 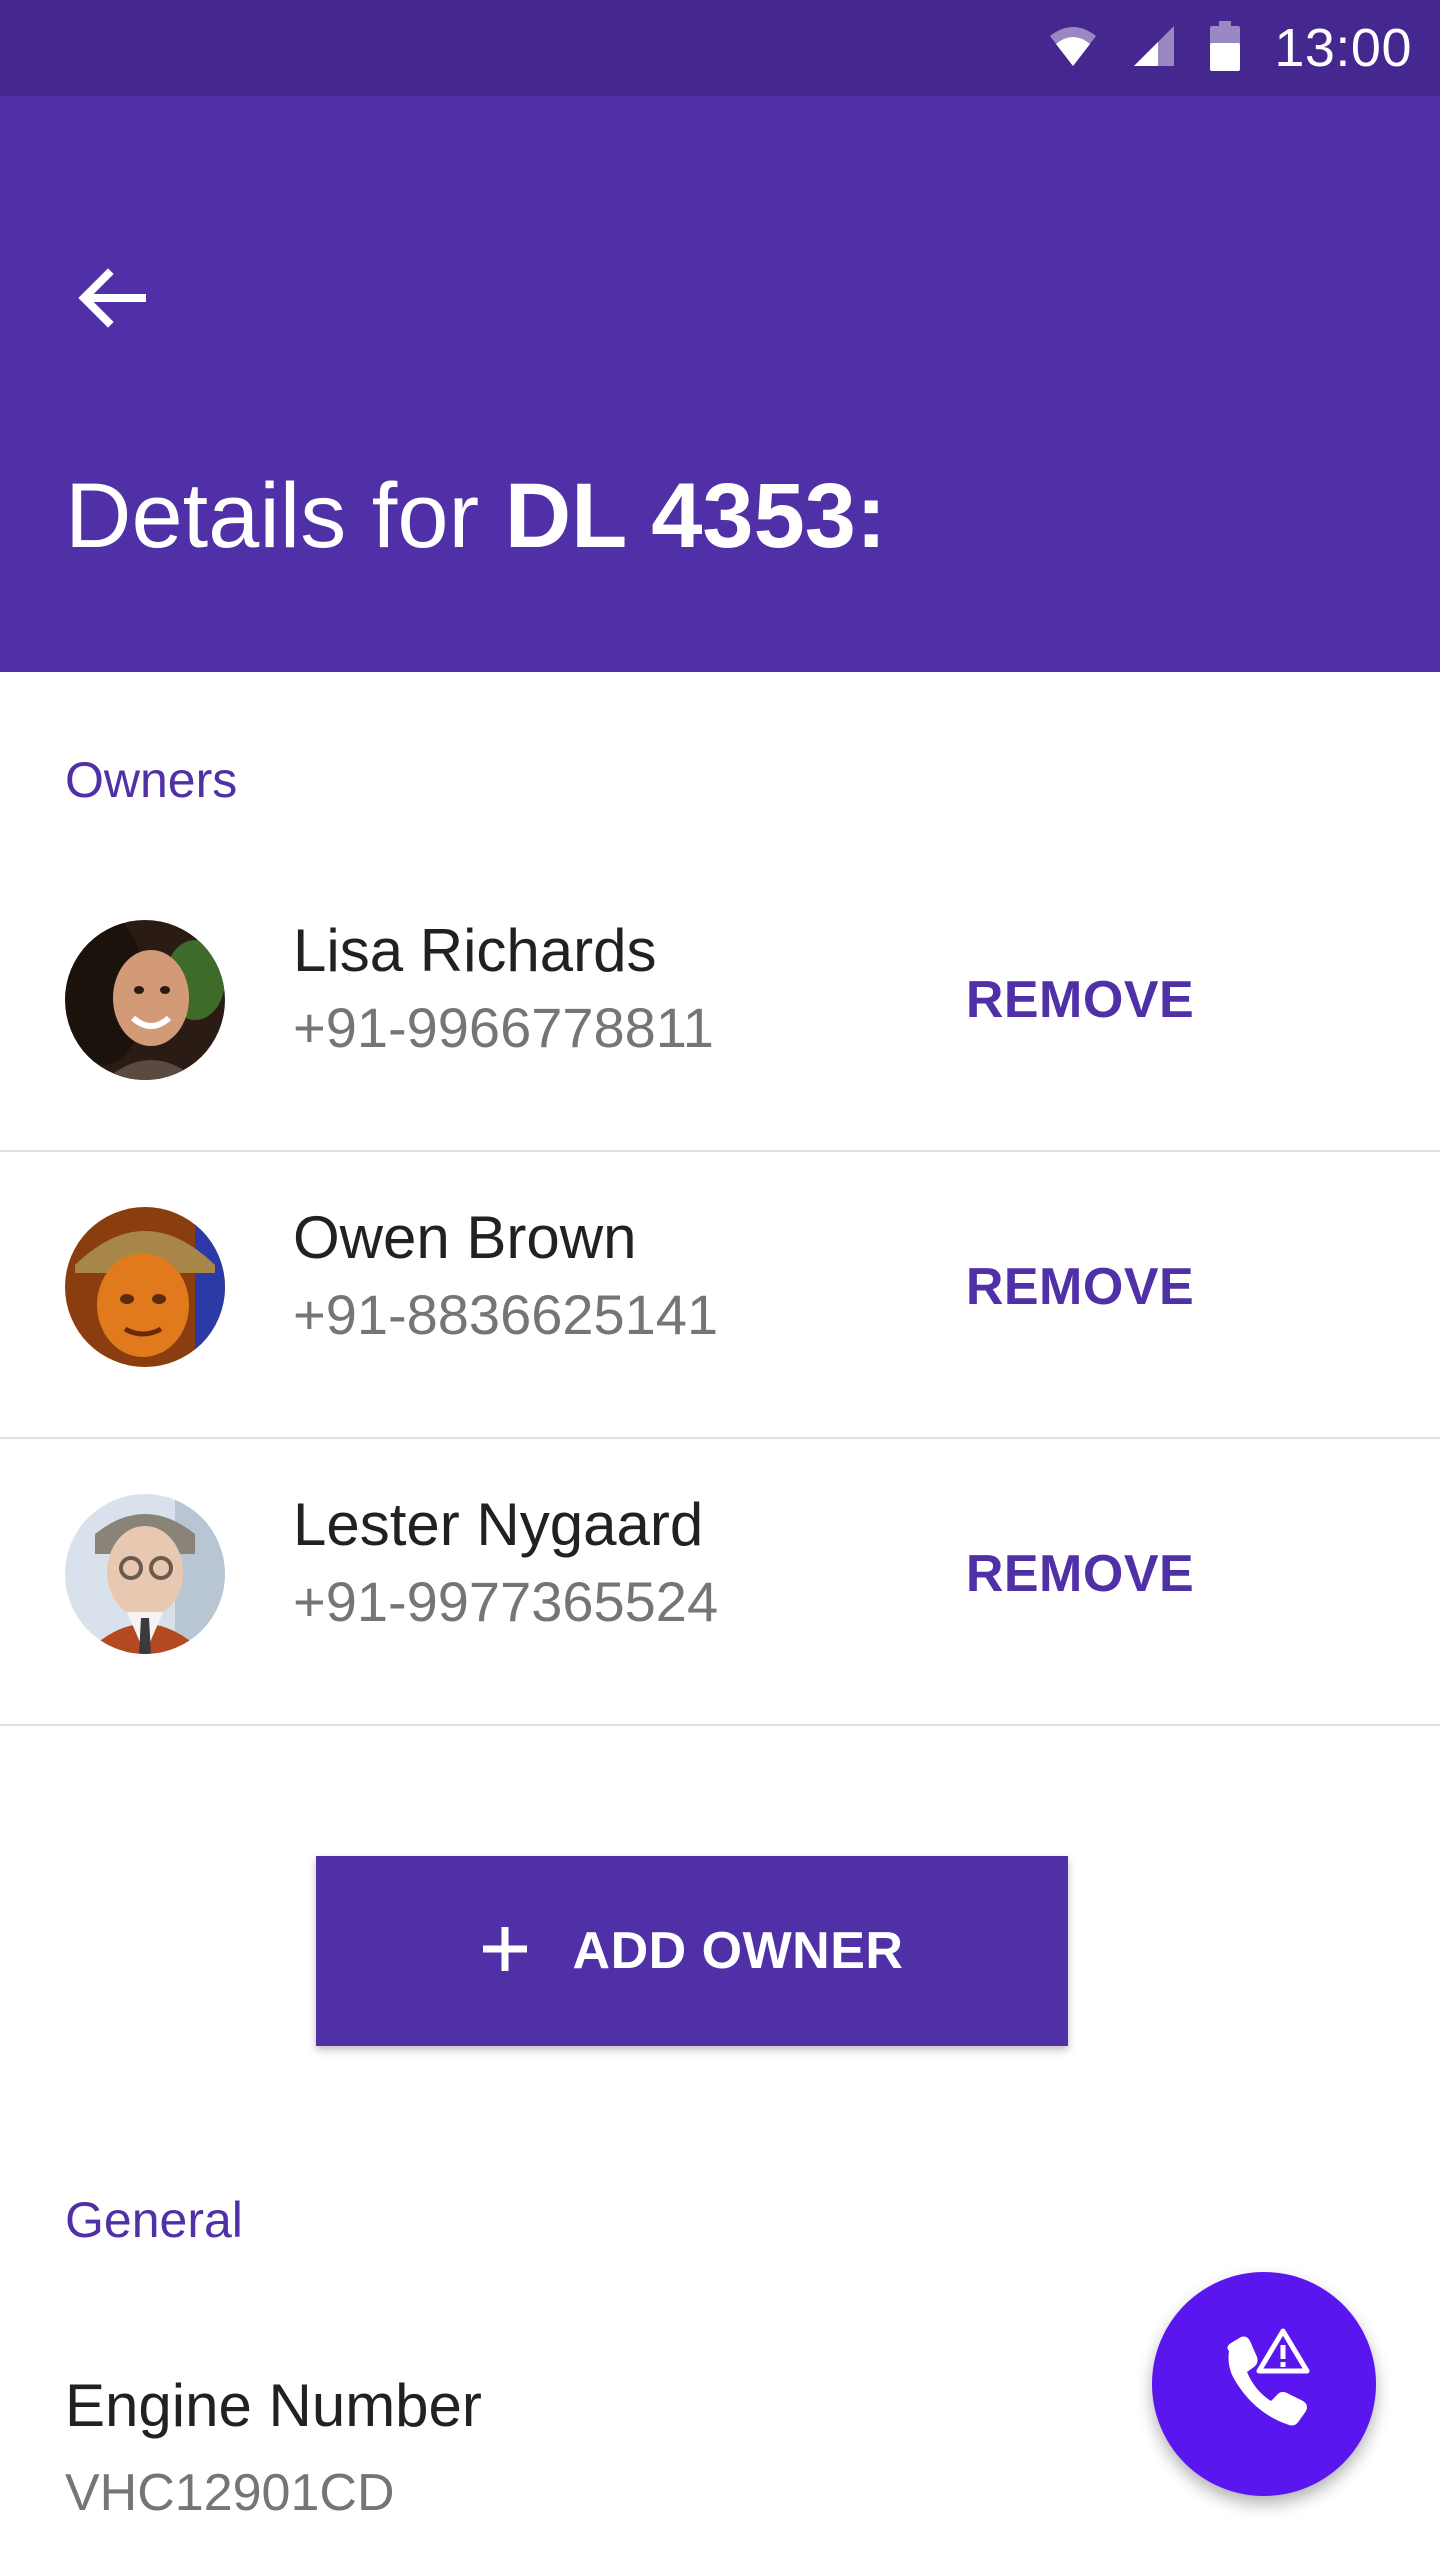 What do you see at coordinates (151, 780) in the screenshot?
I see `owners-section-header: Owners` at bounding box center [151, 780].